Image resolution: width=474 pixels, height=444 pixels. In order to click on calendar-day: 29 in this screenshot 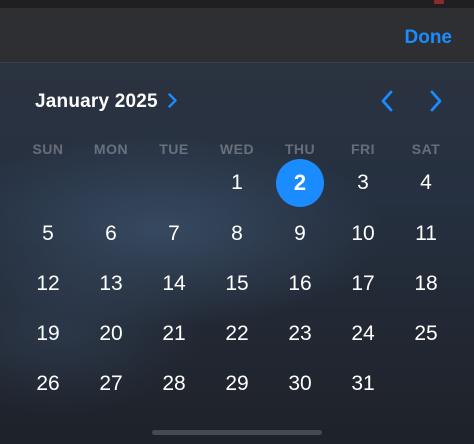, I will do `click(237, 384)`.